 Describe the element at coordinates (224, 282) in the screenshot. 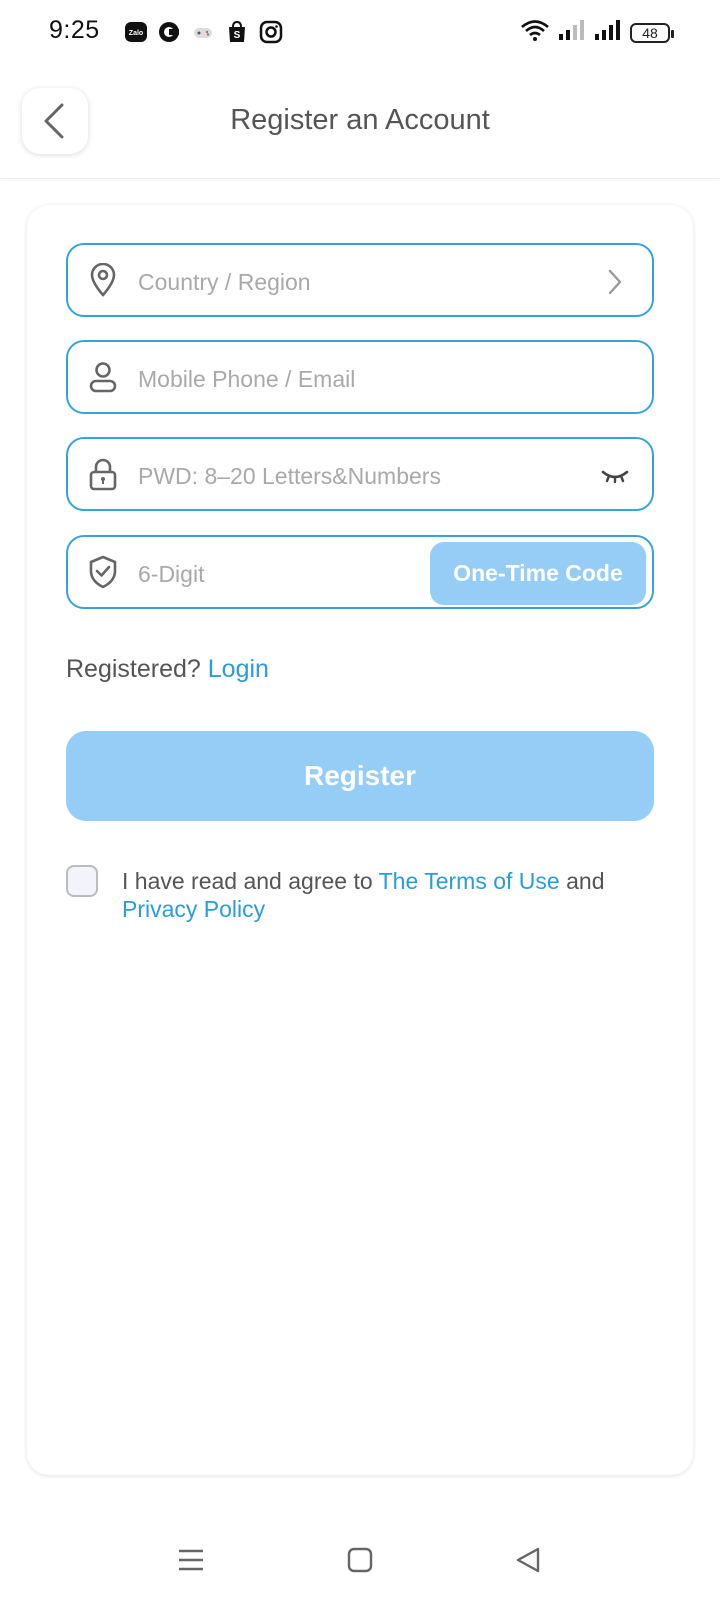

I see `country-region-placeholder: Country / Region` at that location.